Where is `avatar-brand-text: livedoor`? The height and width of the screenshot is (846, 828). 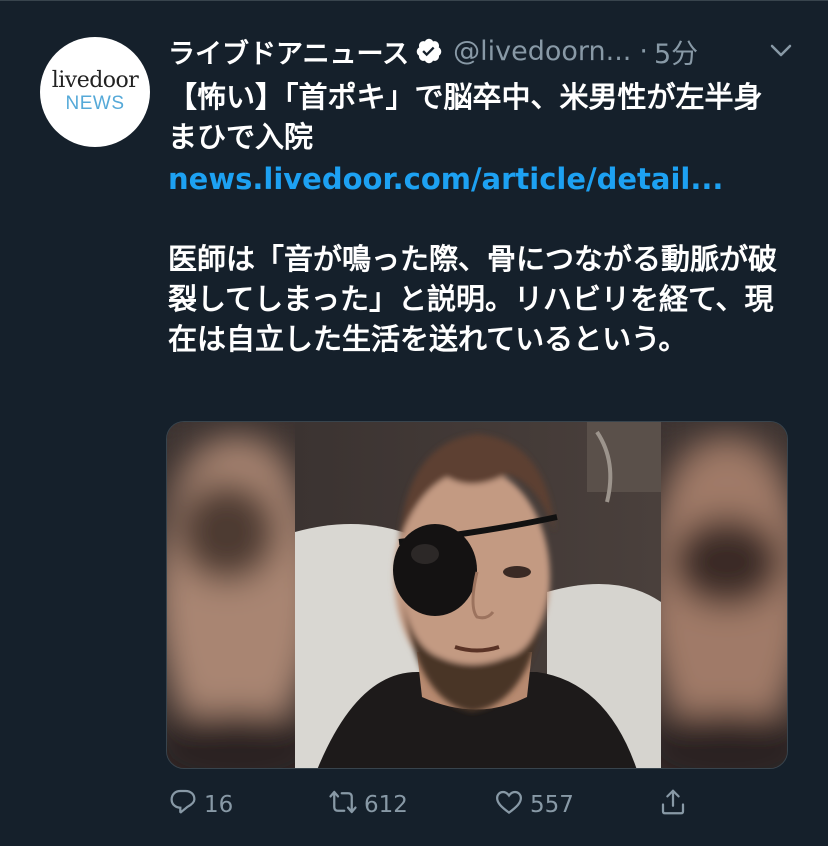
avatar-brand-text: livedoor is located at coordinates (95, 80).